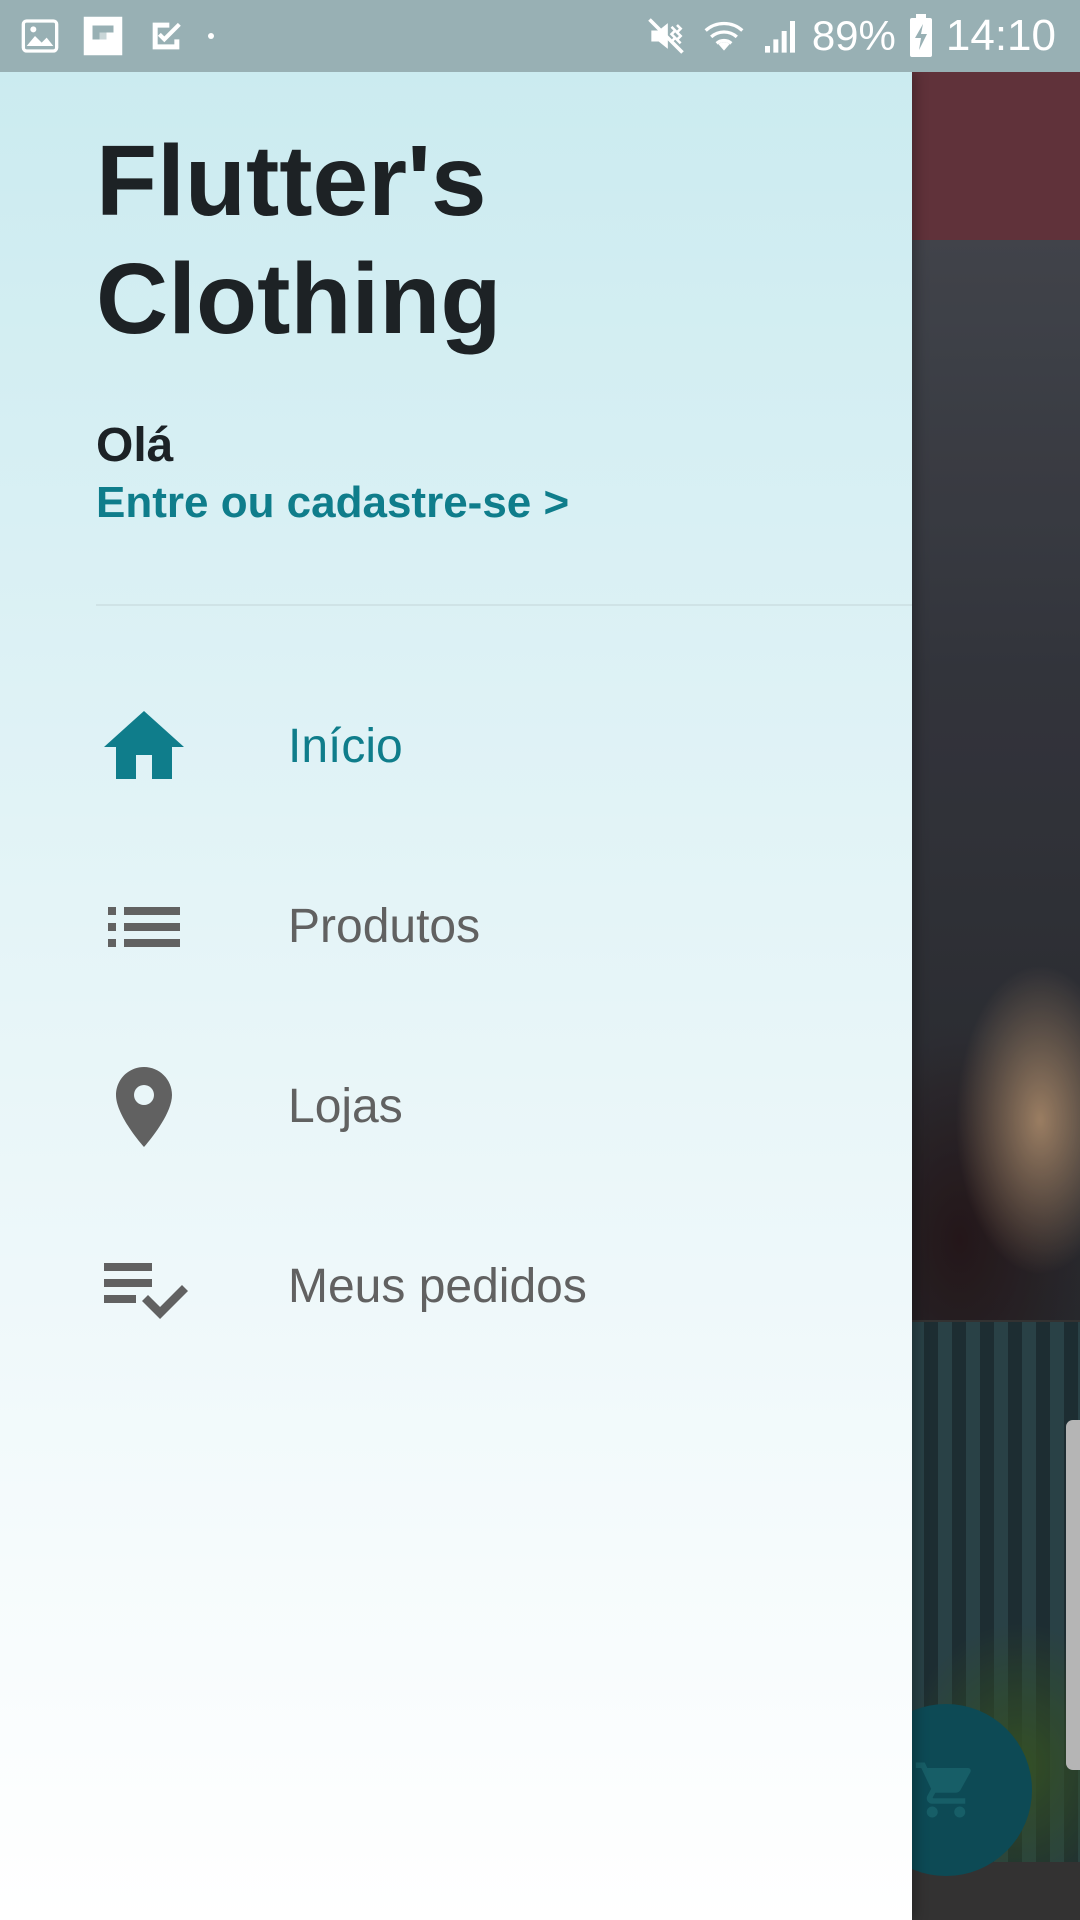  Describe the element at coordinates (384, 926) in the screenshot. I see `menu-item-label: Produtos` at that location.